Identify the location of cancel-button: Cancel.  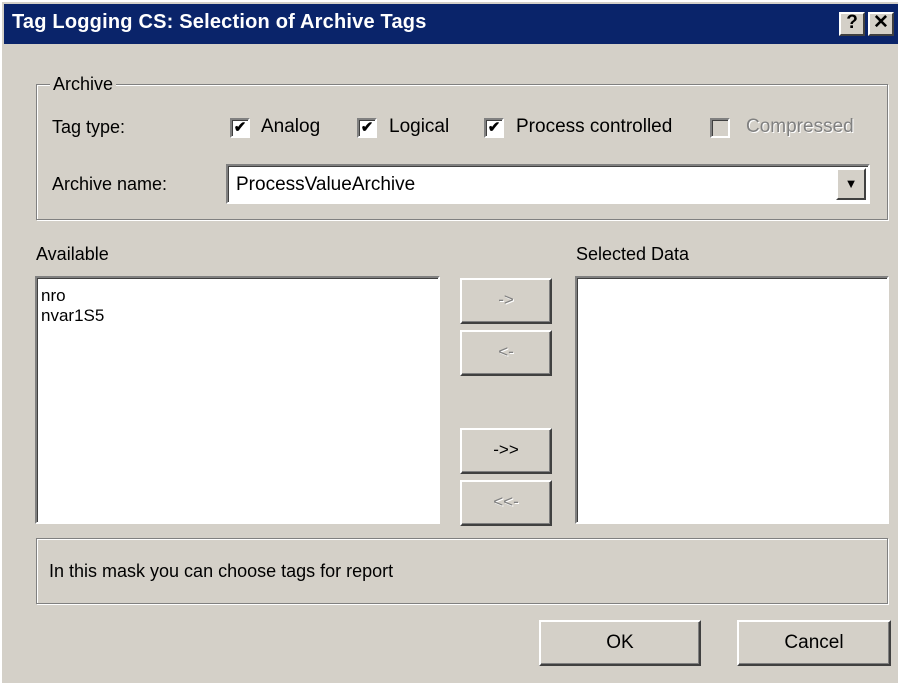
(814, 643).